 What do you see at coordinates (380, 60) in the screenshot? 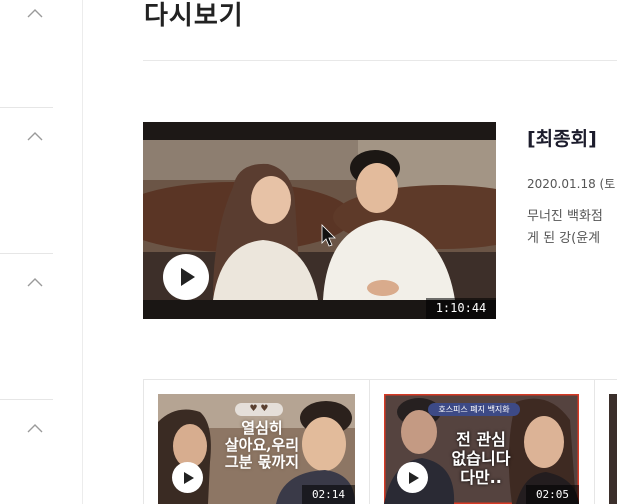
I see `title-divider` at bounding box center [380, 60].